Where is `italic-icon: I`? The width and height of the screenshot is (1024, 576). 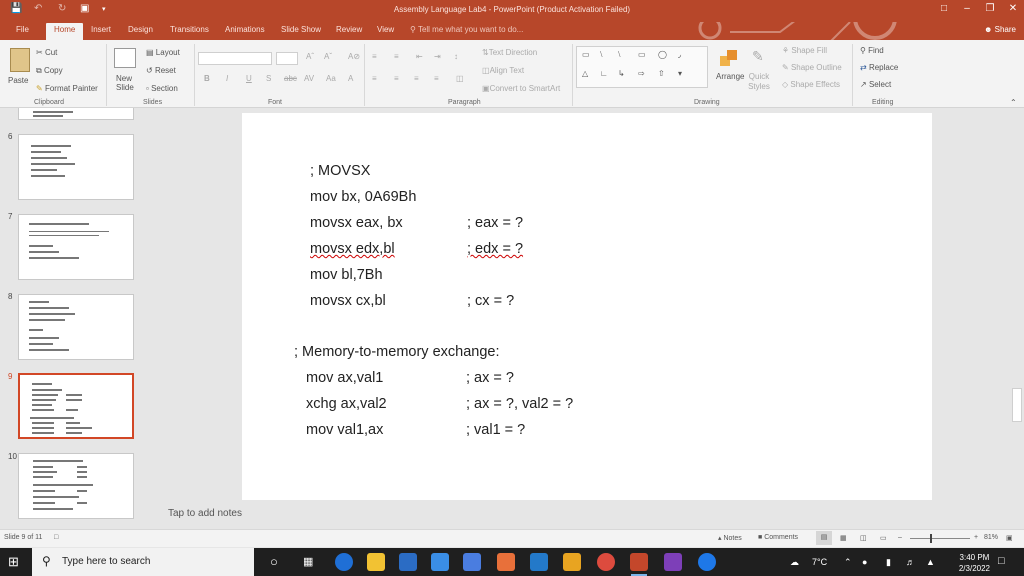 italic-icon: I is located at coordinates (227, 78).